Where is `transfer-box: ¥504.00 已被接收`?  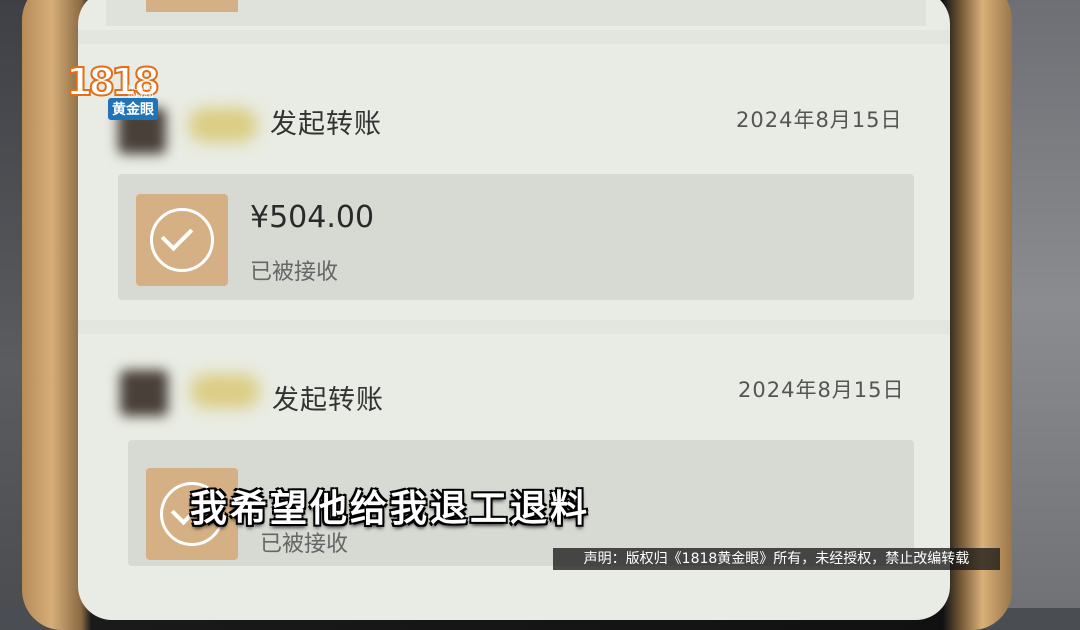
transfer-box: ¥504.00 已被接收 is located at coordinates (516, 237).